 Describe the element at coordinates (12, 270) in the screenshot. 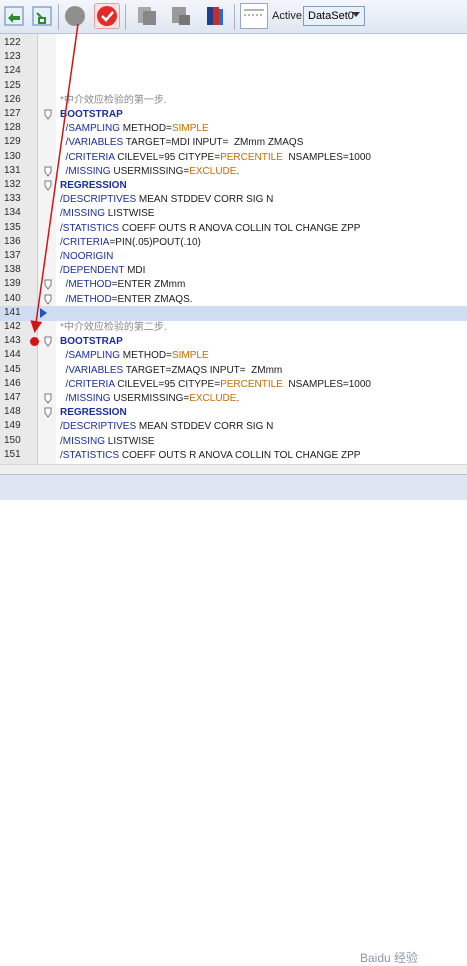

I see `line-number: 138` at that location.